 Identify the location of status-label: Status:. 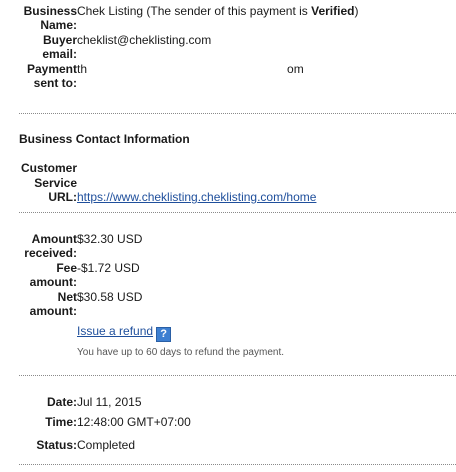
(56, 445).